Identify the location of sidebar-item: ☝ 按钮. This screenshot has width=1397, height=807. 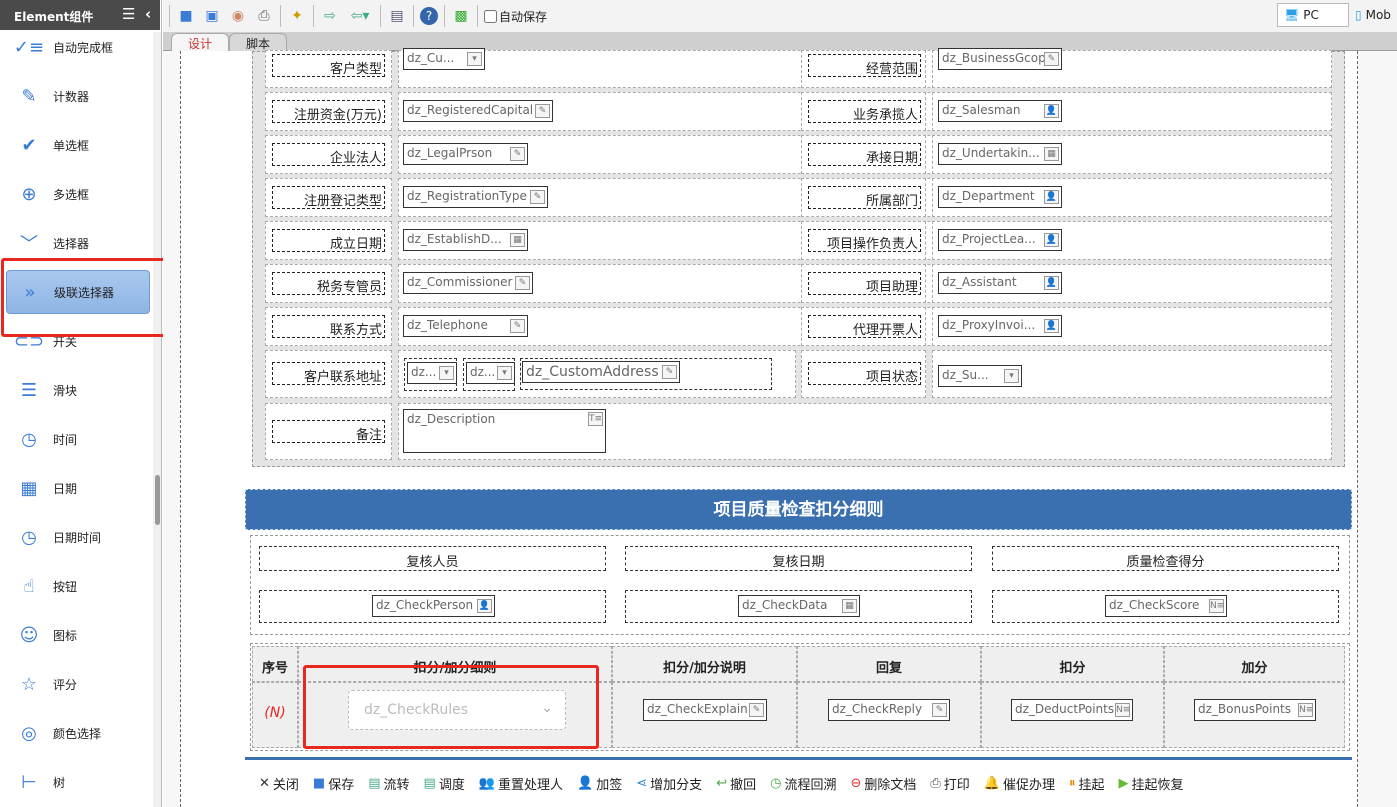
(78, 586).